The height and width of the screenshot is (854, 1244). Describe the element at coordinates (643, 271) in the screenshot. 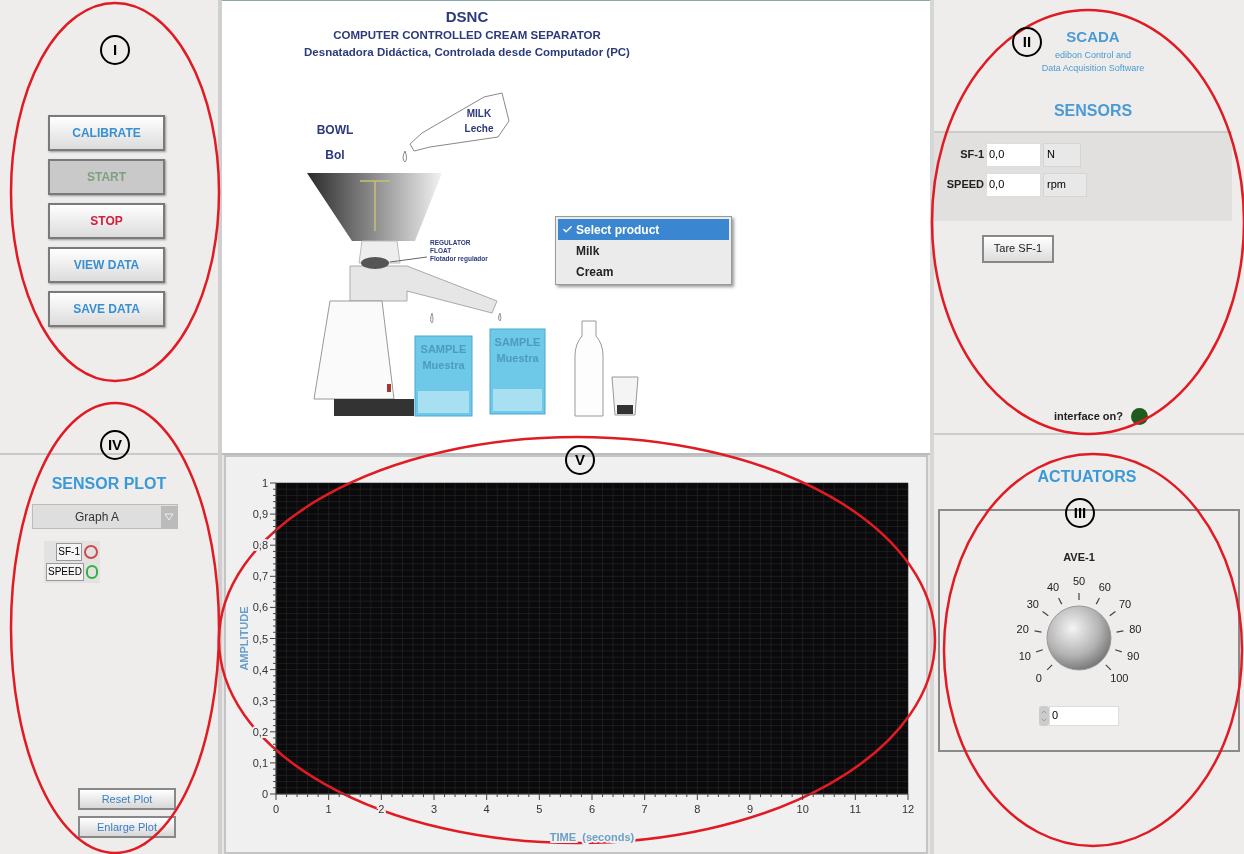

I see `menu-item: Cream` at that location.